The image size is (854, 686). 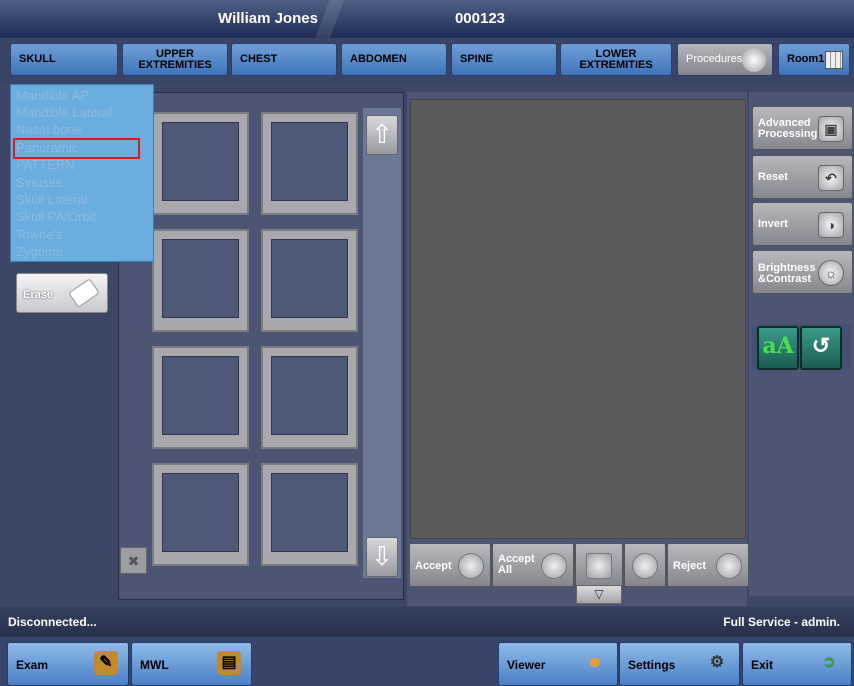 What do you see at coordinates (84, 293) in the screenshot?
I see `eraser-icon` at bounding box center [84, 293].